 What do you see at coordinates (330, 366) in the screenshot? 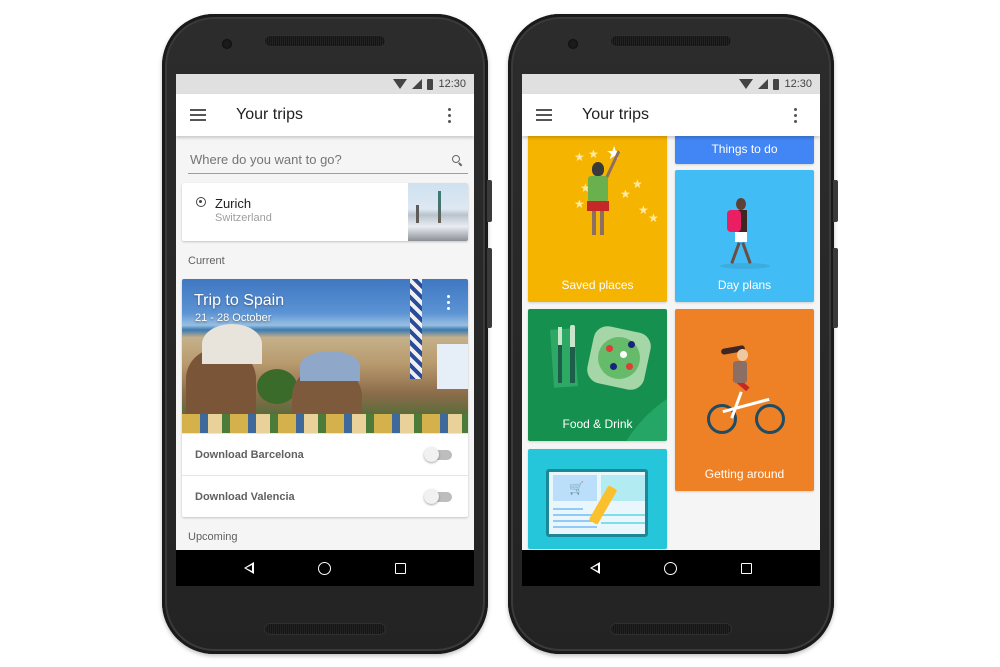
I see `hero-roof` at bounding box center [330, 366].